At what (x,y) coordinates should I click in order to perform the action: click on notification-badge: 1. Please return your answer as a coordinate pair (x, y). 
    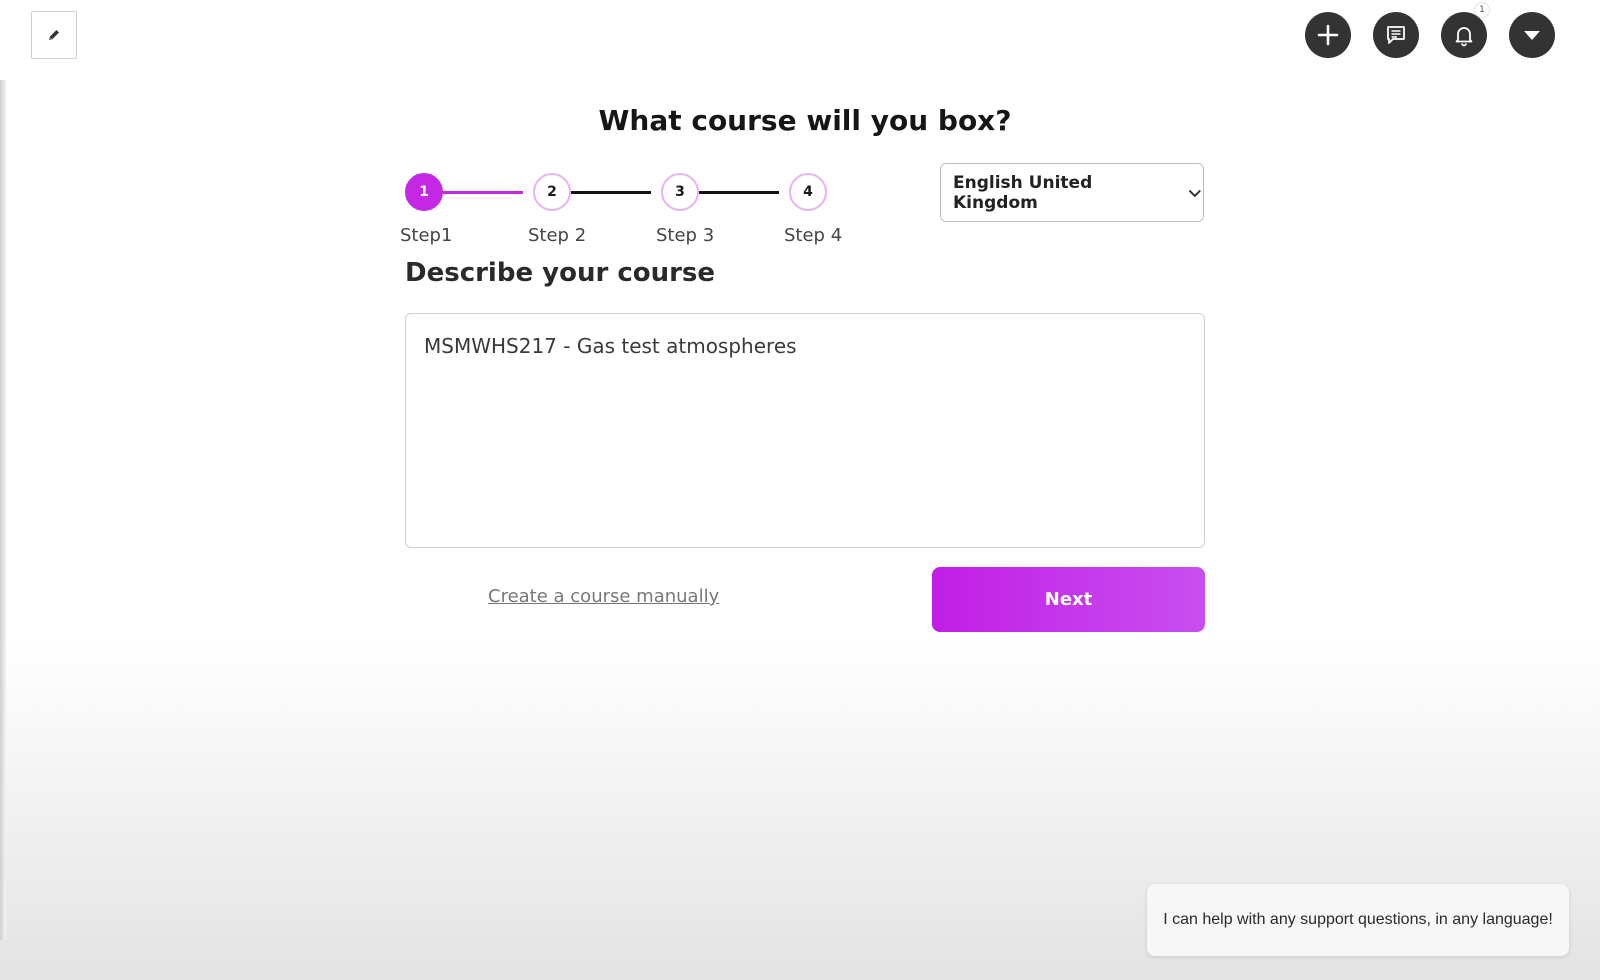
    Looking at the image, I should click on (1482, 10).